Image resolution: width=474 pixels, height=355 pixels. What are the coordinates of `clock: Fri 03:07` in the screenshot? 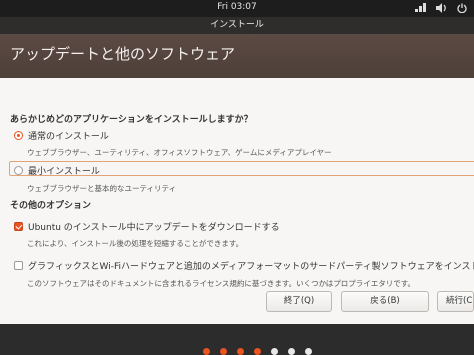 It's located at (237, 7).